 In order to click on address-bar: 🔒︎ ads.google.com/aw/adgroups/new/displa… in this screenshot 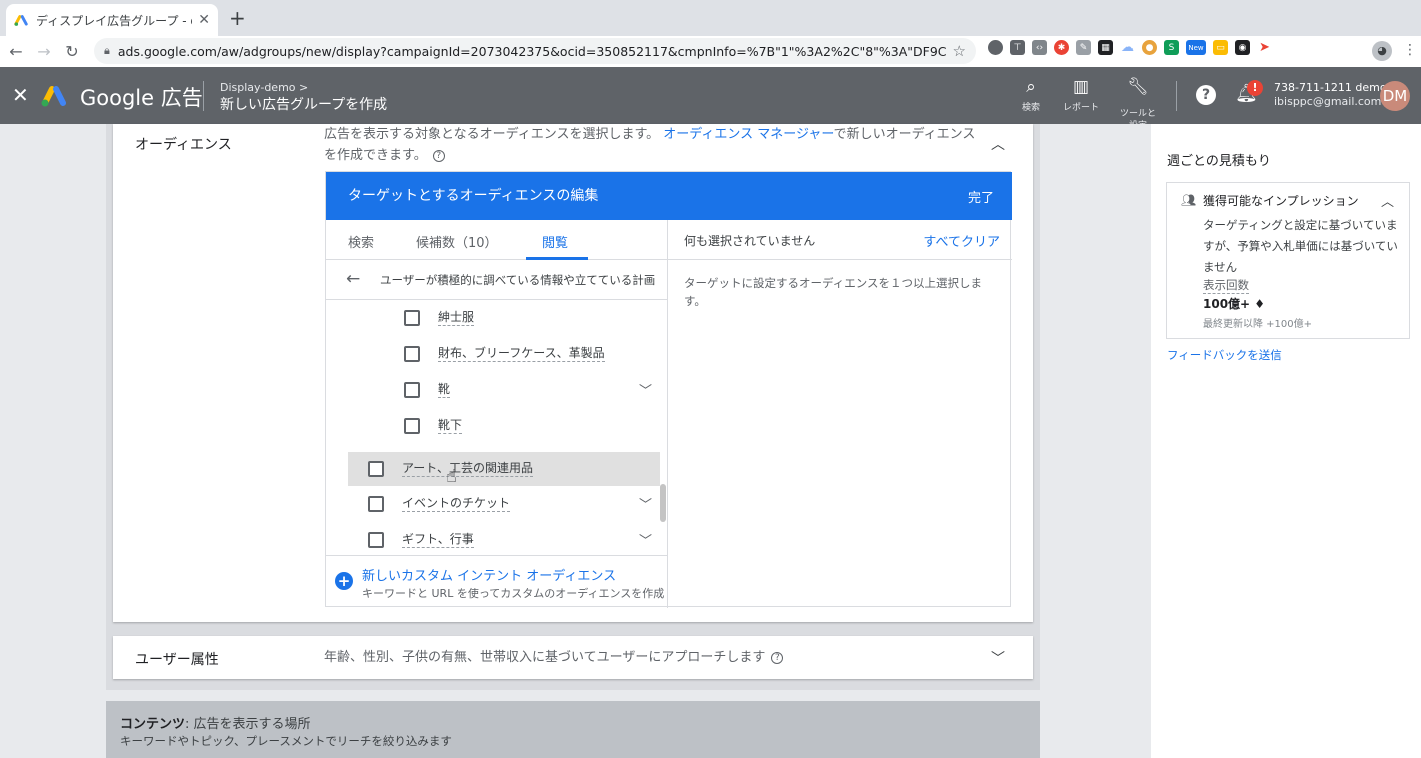, I will do `click(535, 51)`.